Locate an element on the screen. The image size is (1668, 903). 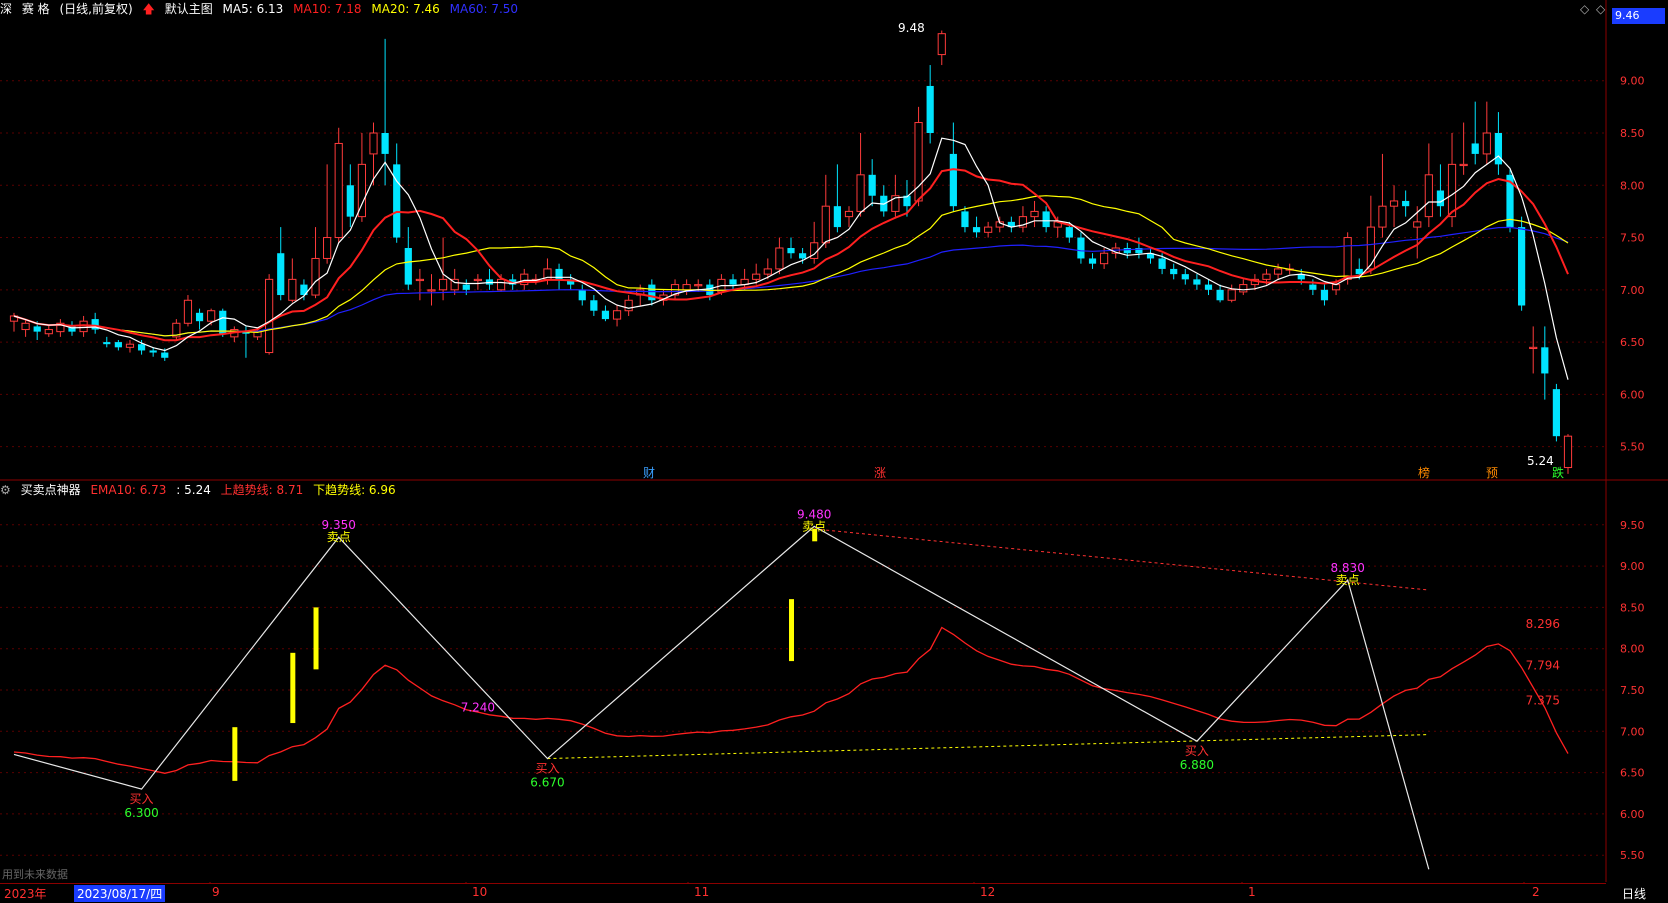
buy-point-label: 买入 is located at coordinates (547, 769).